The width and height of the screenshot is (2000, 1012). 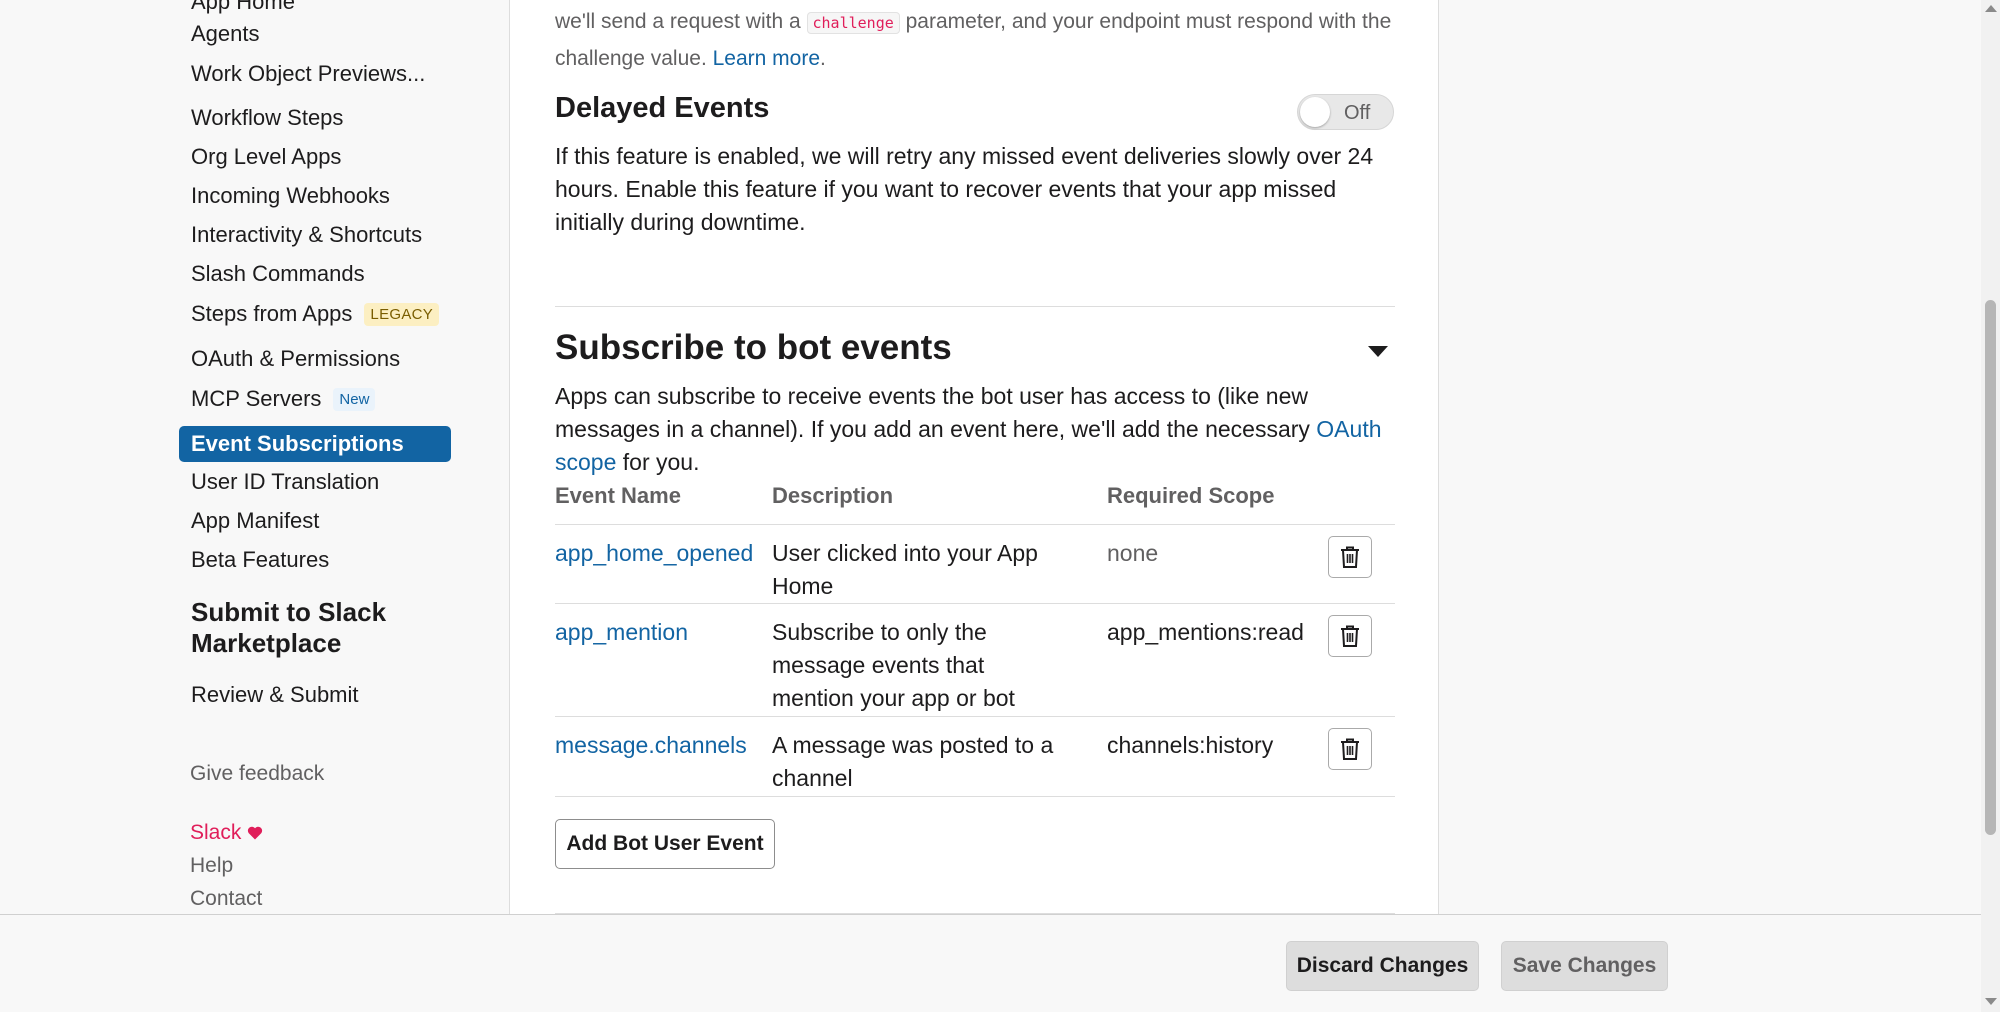 I want to click on contact-link: Contact, so click(x=226, y=899).